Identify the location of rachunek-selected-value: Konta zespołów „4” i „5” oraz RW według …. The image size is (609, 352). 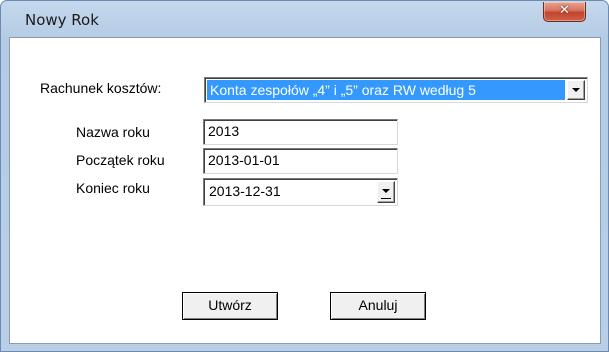
(386, 90).